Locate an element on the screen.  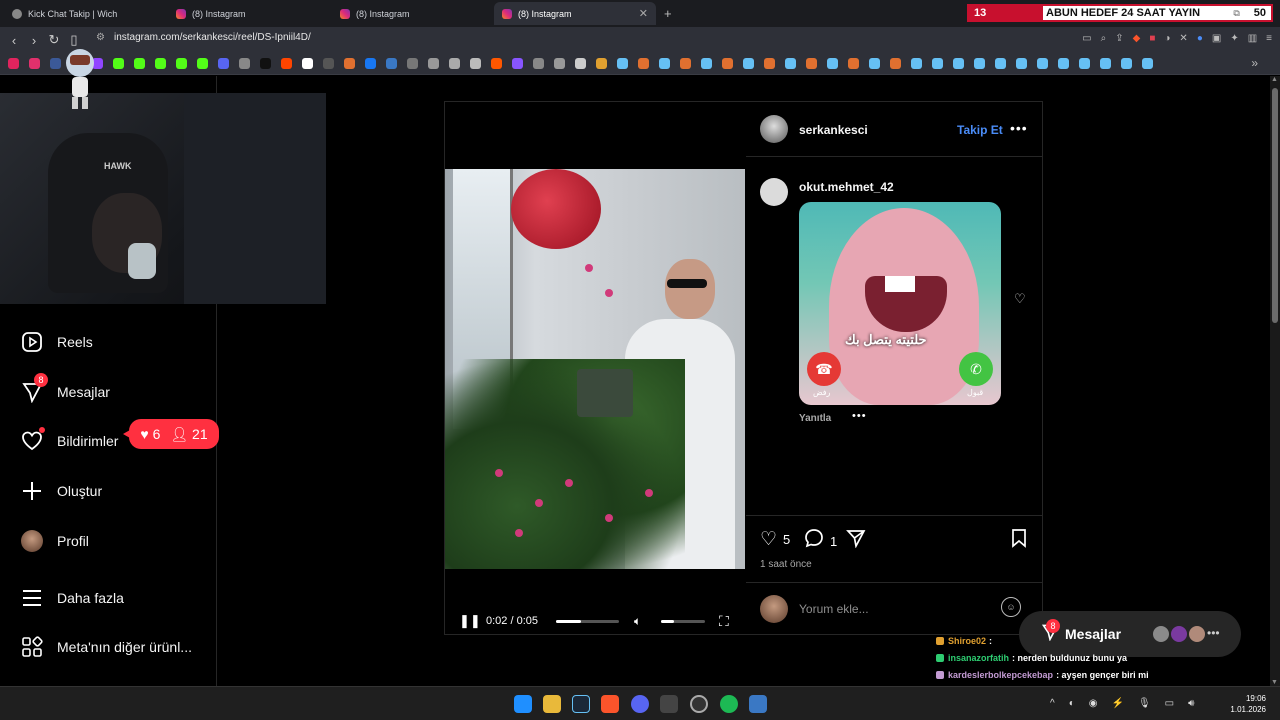
site-settings-icon: ⚙ is located at coordinates (101, 37).